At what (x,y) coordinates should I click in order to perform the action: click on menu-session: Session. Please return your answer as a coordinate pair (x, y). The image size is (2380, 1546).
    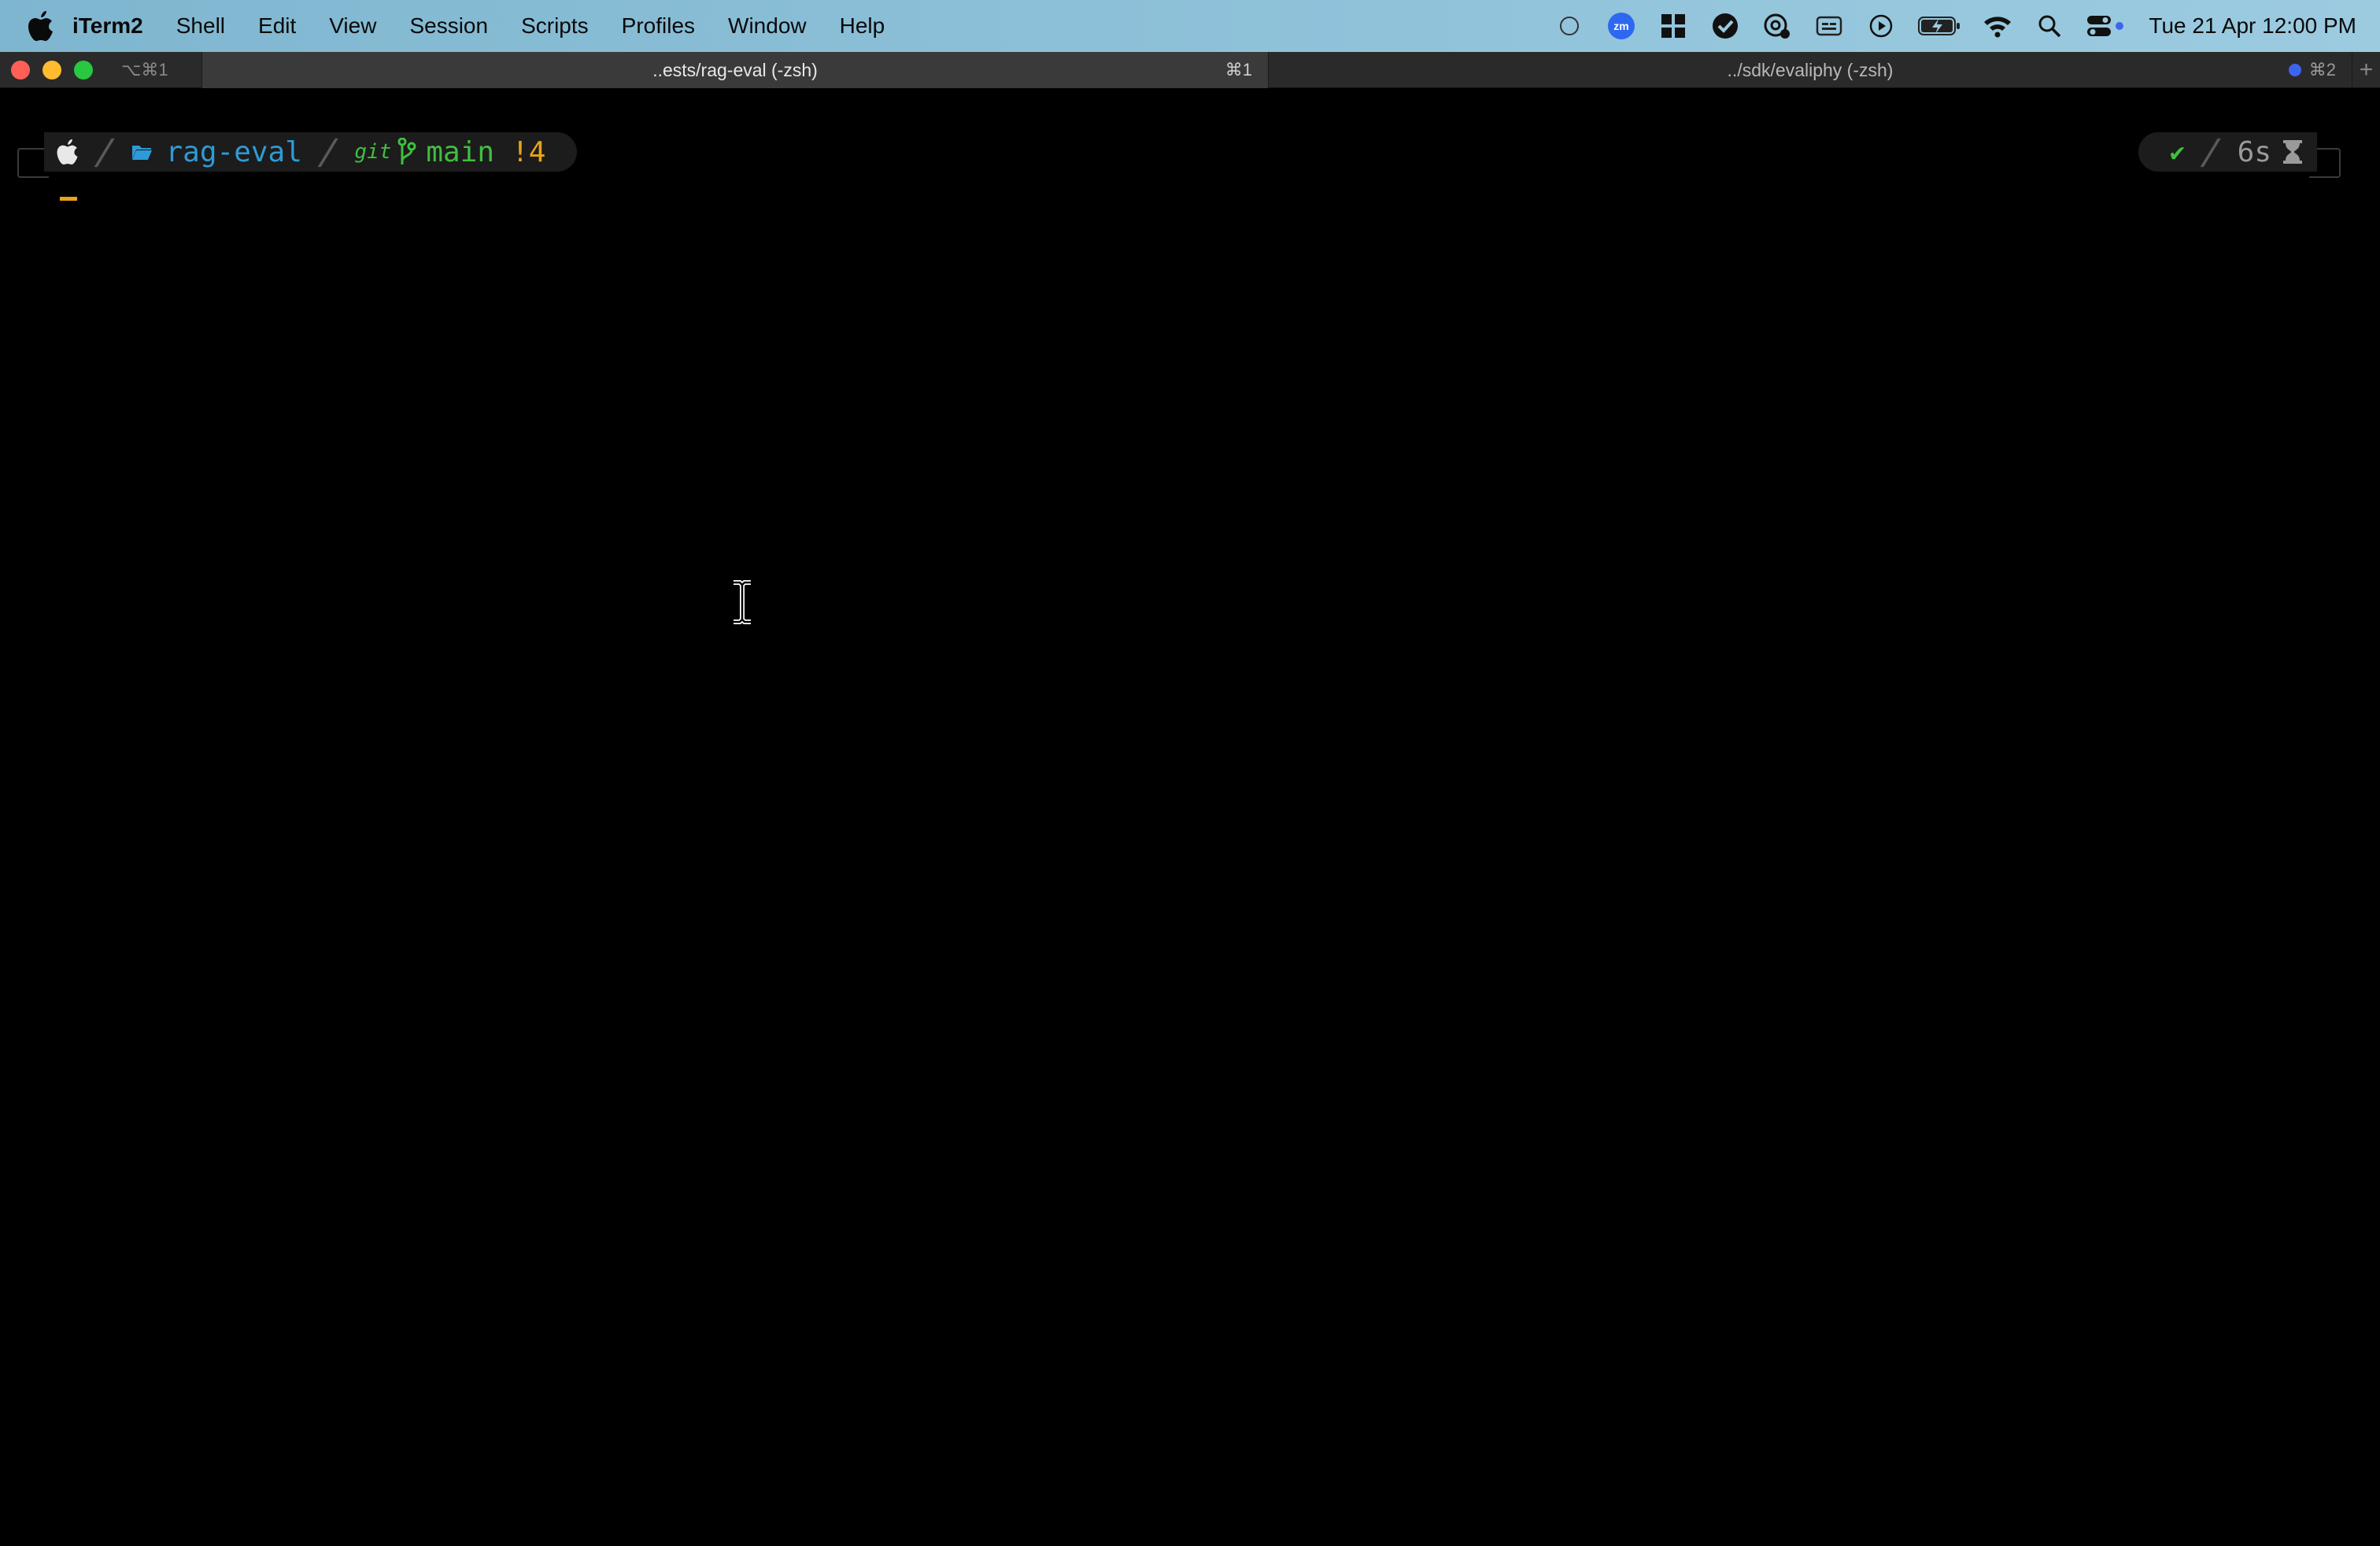
    Looking at the image, I should click on (449, 26).